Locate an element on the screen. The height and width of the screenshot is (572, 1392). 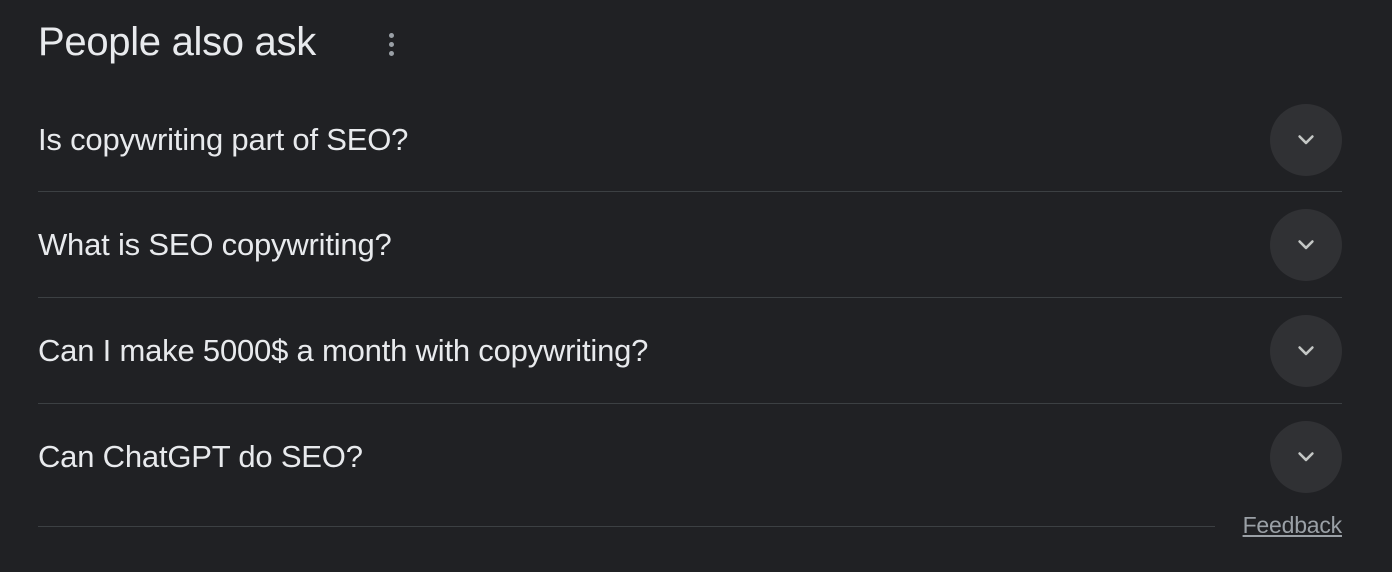
footer-divider is located at coordinates (626, 526).